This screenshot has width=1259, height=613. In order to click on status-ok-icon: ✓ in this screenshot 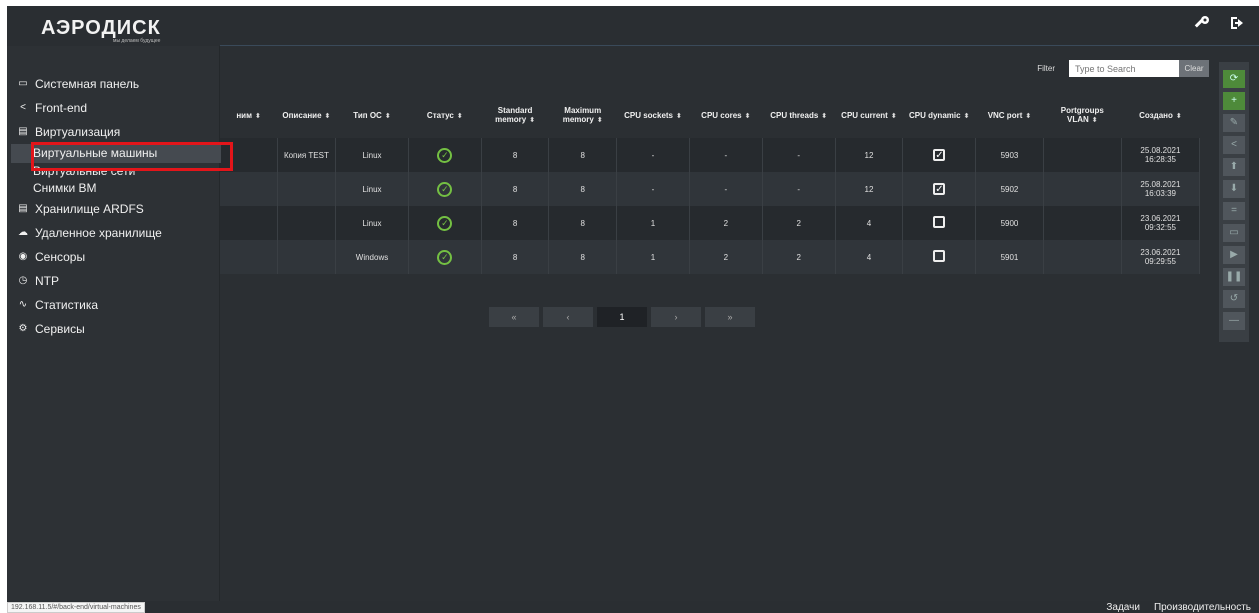, I will do `click(445, 257)`.